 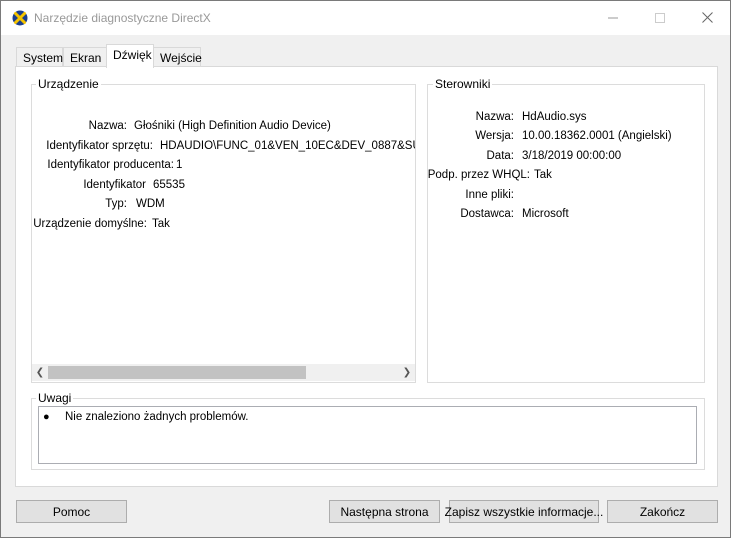 I want to click on tab-system: System, so click(x=39, y=57).